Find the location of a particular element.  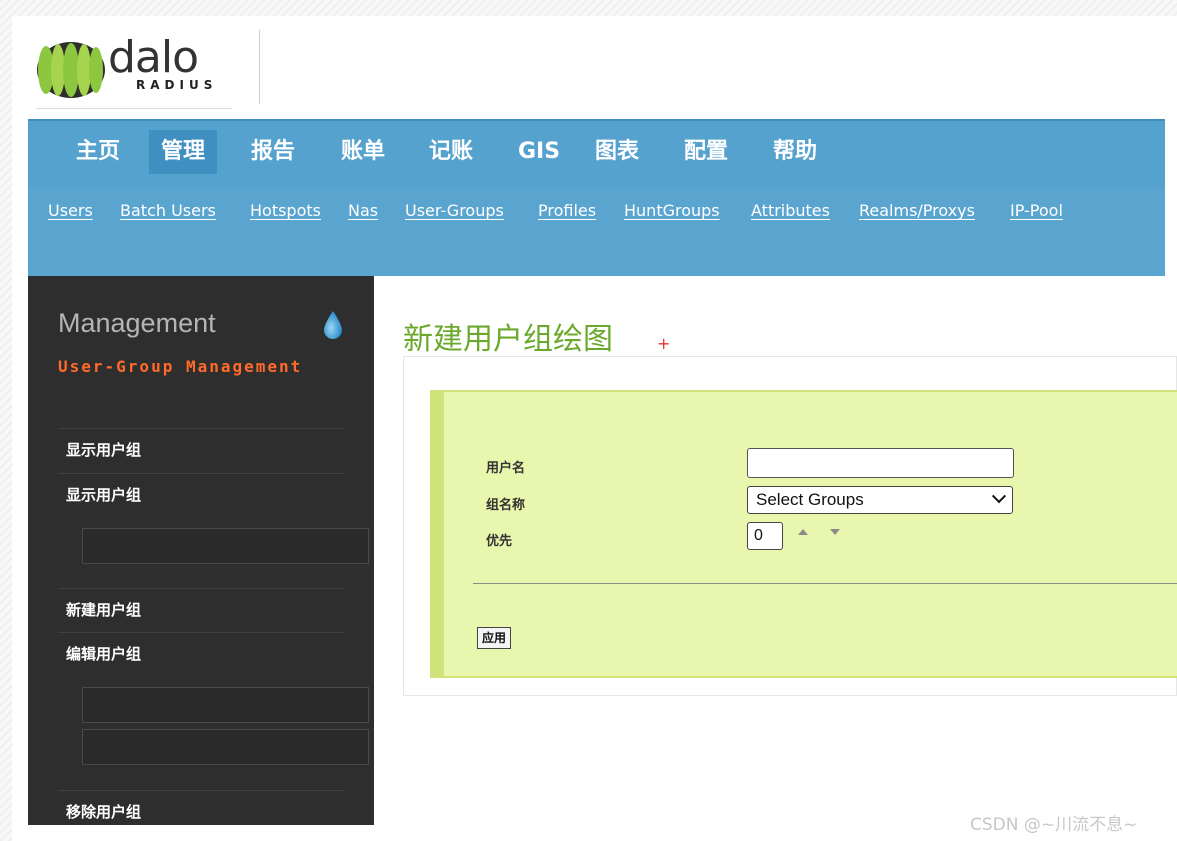

watermark: CSDN @~川流不息~ is located at coordinates (1054, 825).